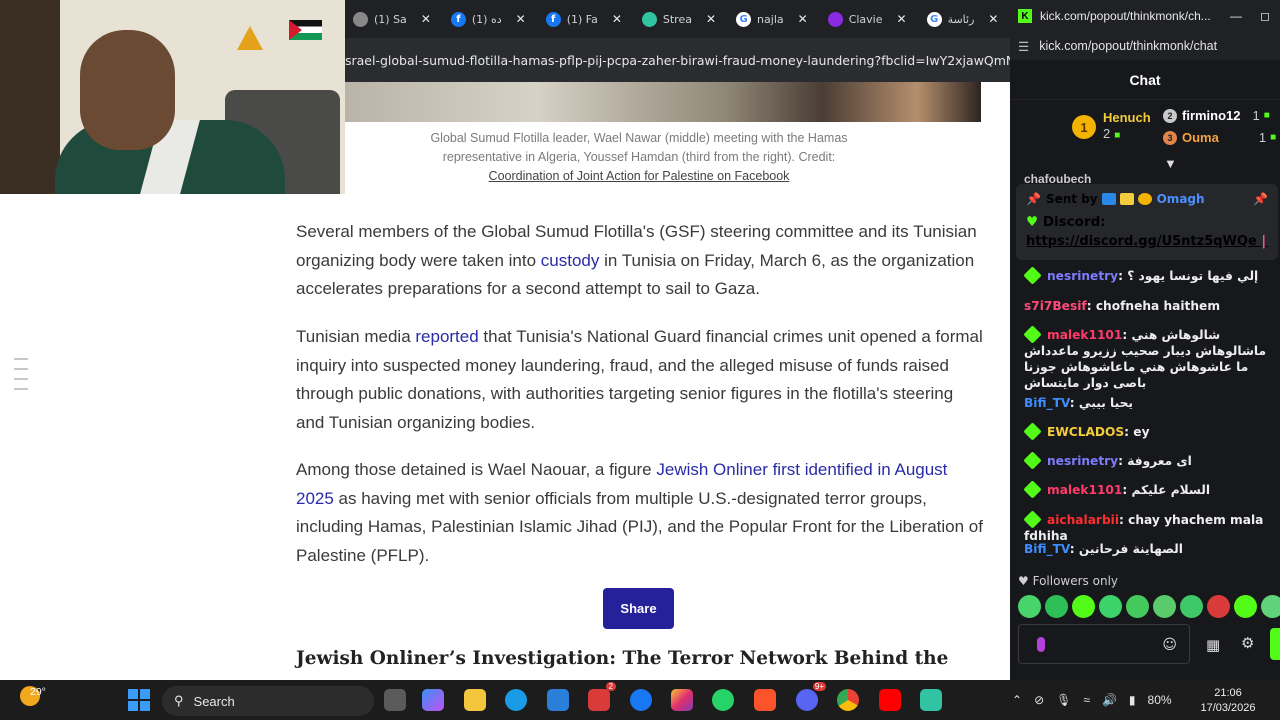 The image size is (1280, 720). I want to click on copilot-icon, so click(433, 700).